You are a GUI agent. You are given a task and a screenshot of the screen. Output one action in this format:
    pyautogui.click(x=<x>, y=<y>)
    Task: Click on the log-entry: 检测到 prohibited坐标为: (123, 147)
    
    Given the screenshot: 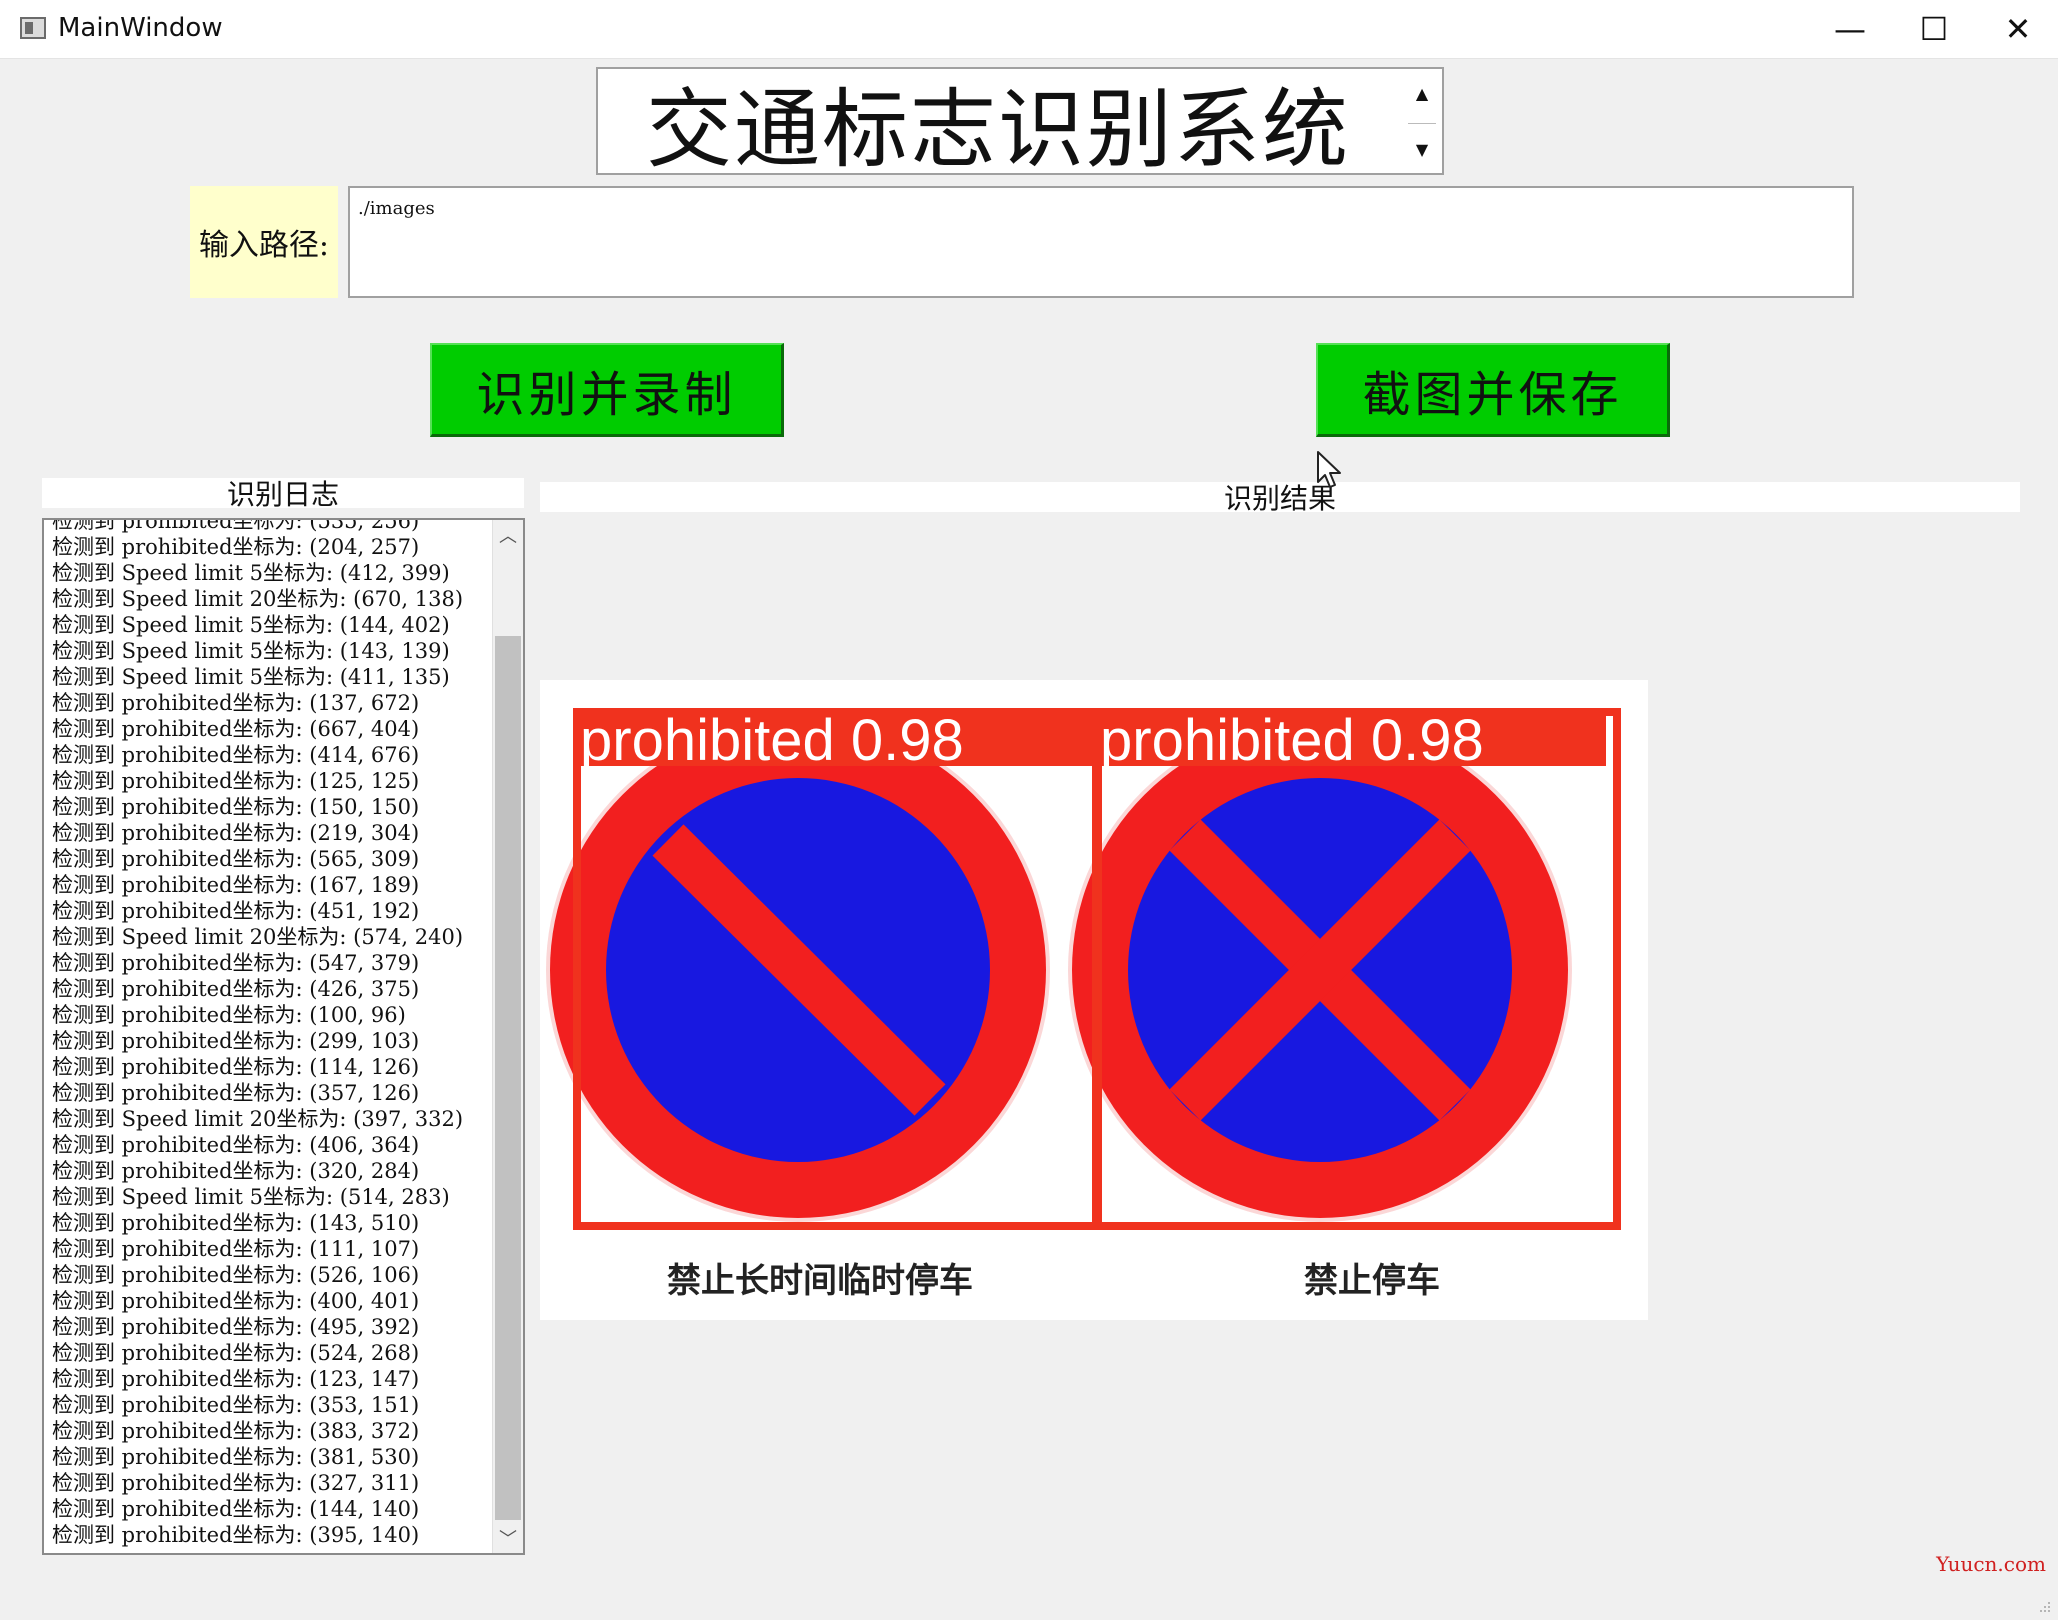 What is the action you would take?
    pyautogui.click(x=236, y=1379)
    